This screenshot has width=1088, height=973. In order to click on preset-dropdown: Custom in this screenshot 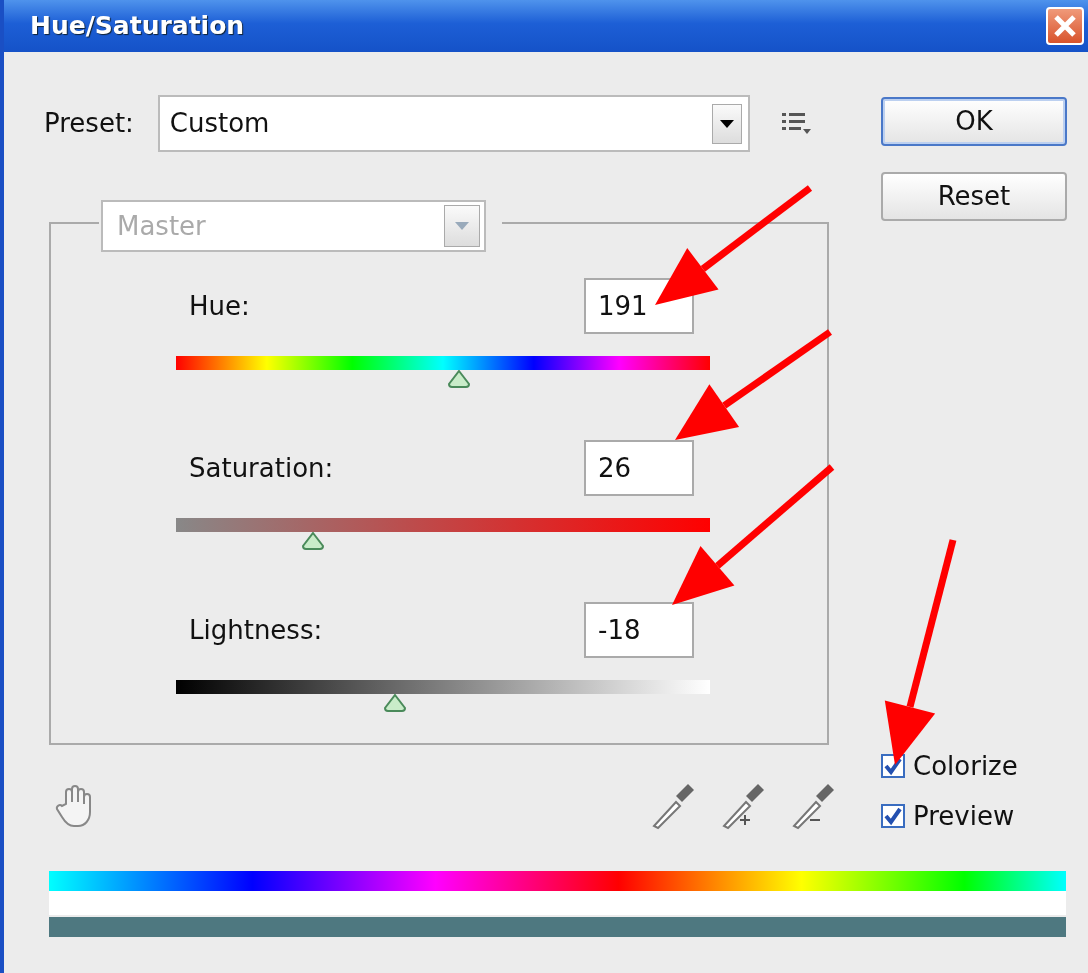, I will do `click(453, 123)`.